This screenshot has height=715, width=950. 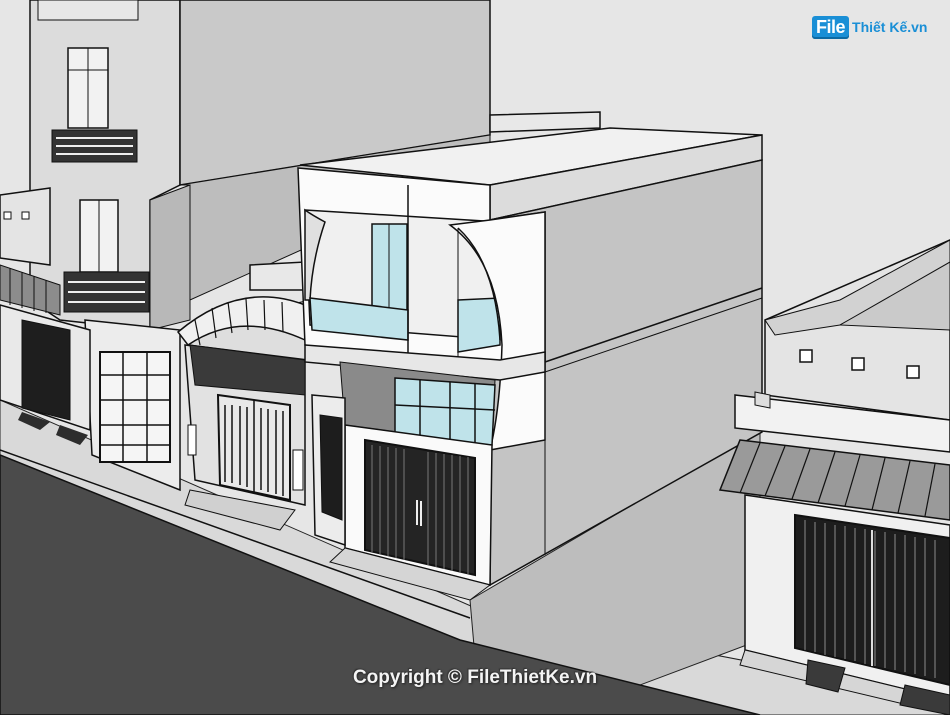 I want to click on logo-text: Thiết Kế.vn, so click(x=890, y=27).